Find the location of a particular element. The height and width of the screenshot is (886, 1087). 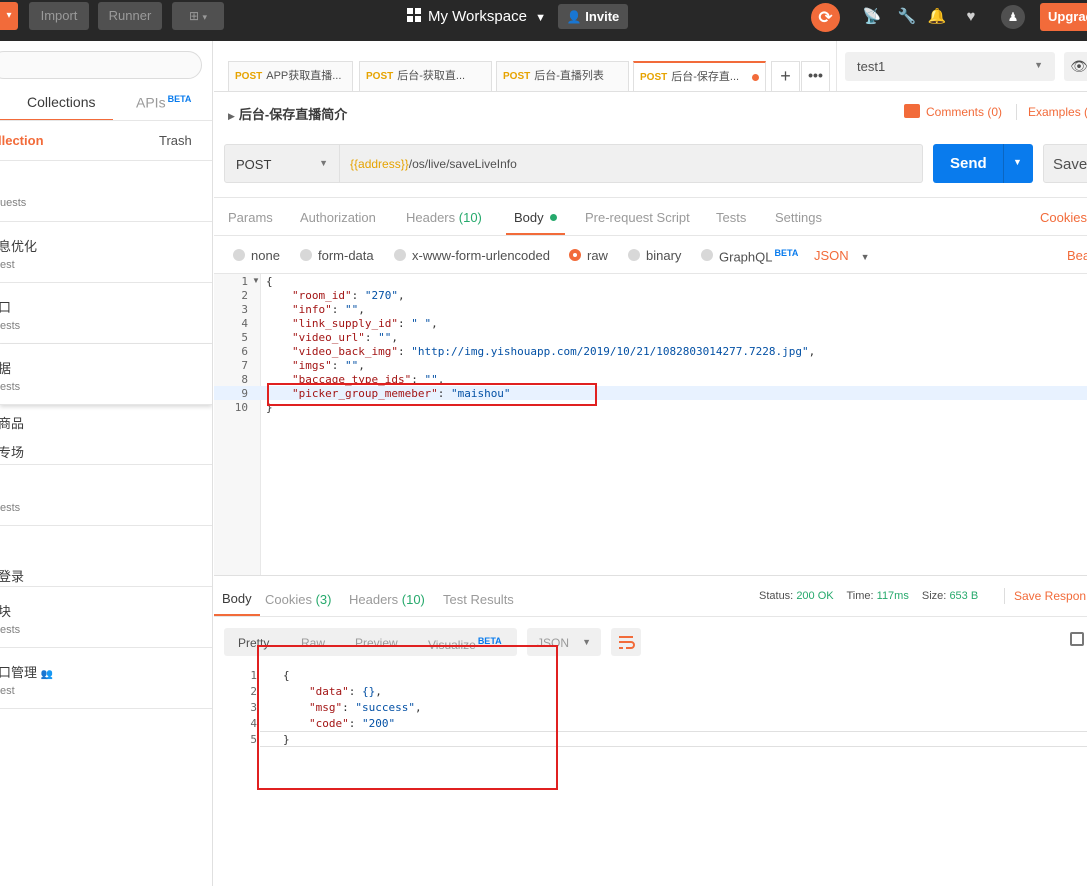

collection-request-count: est is located at coordinates (7, 691).